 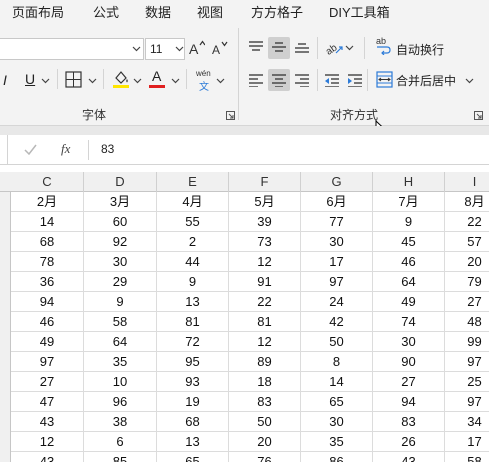 I want to click on align-left-icon, so click(x=256, y=80).